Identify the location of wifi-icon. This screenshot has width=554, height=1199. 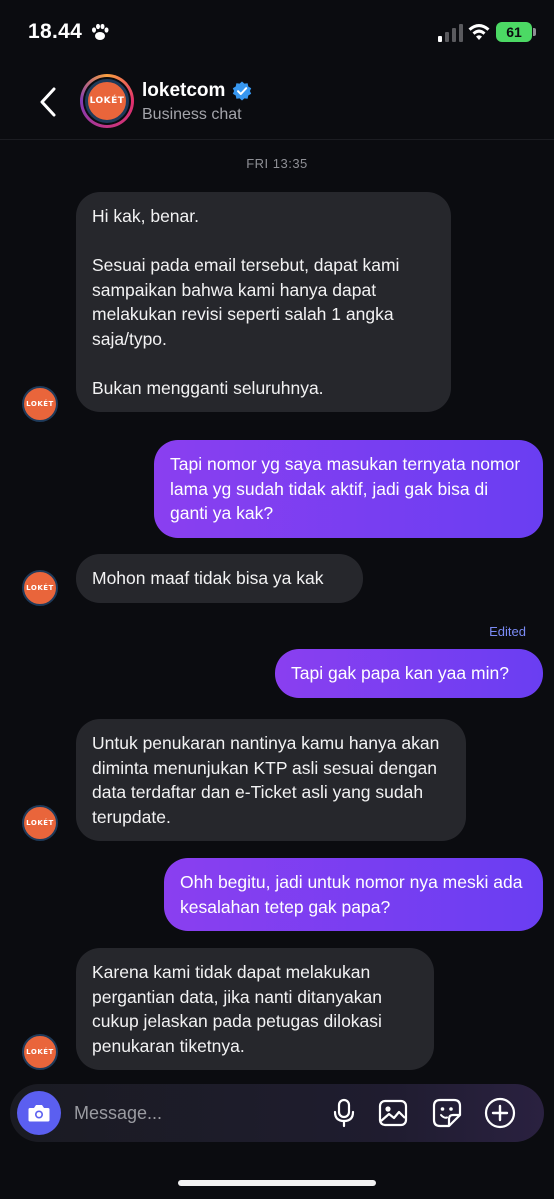
(479, 32).